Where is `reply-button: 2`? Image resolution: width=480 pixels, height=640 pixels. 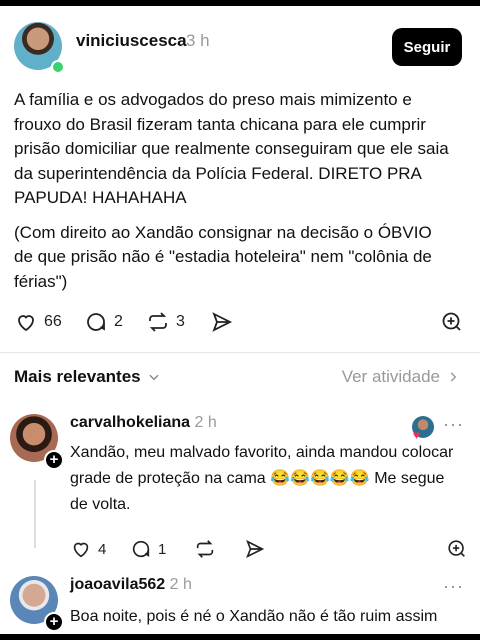
reply-button: 2 is located at coordinates (103, 322).